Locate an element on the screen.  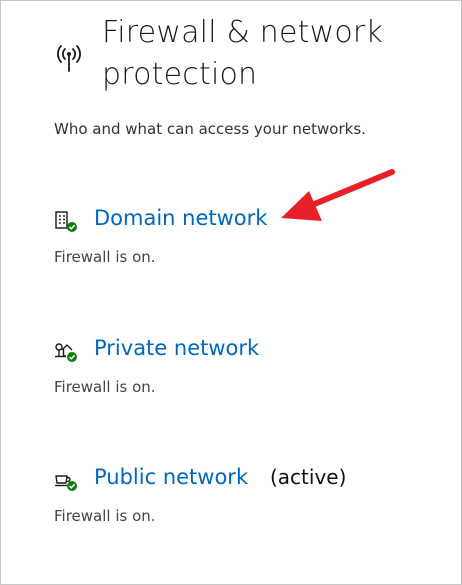
domain-network-link: Domain network is located at coordinates (180, 218).